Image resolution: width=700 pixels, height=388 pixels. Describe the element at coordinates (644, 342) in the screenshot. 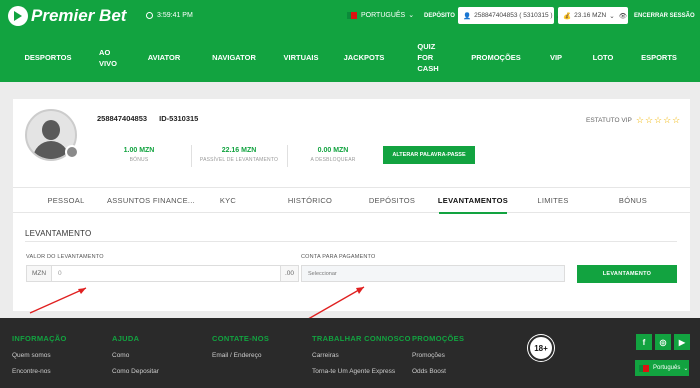

I see `facebook-icon: f` at that location.